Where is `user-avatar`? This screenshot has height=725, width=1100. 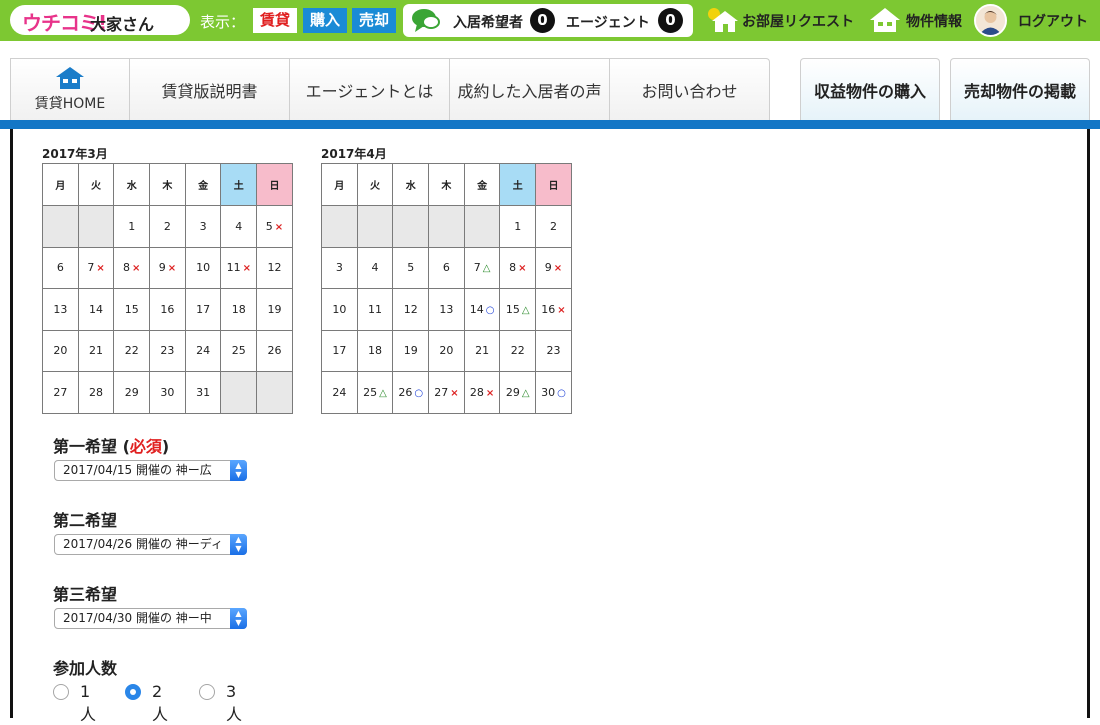 user-avatar is located at coordinates (990, 20).